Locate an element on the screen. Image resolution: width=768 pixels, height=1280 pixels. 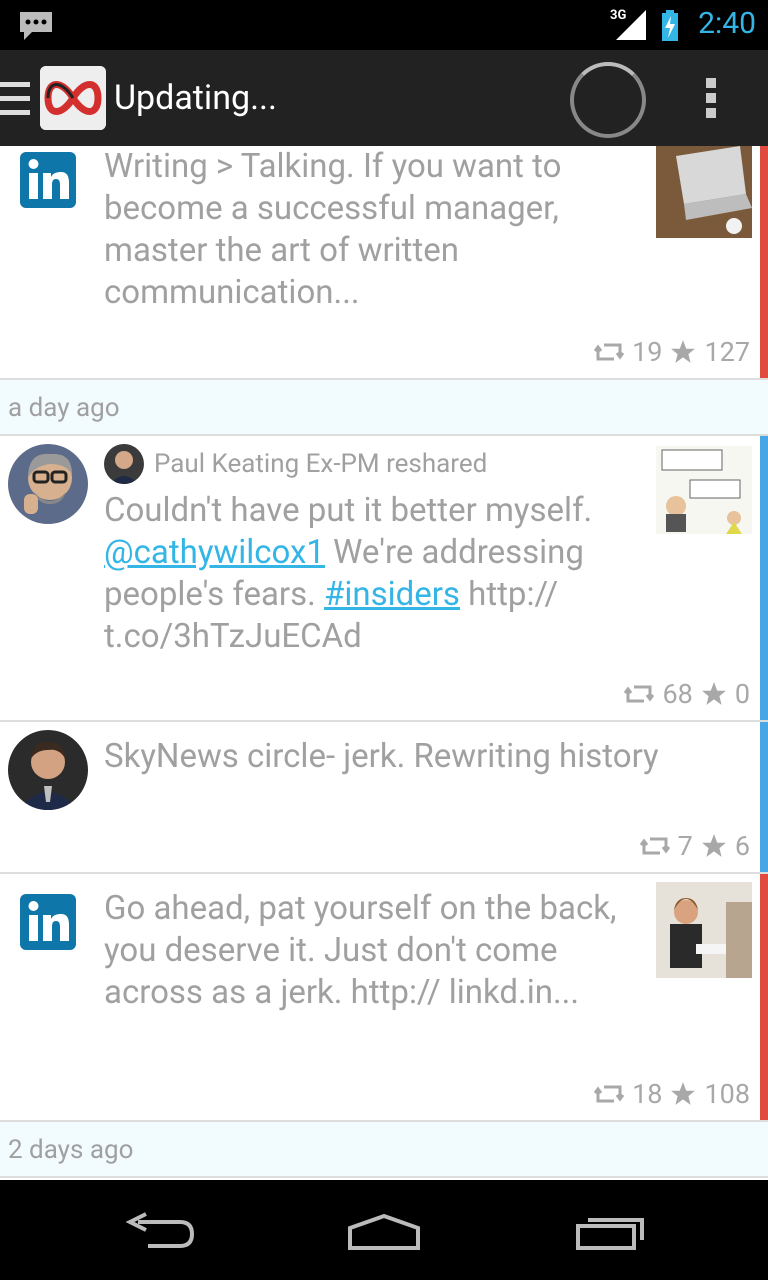
post-stats: 19 127 is located at coordinates (672, 352).